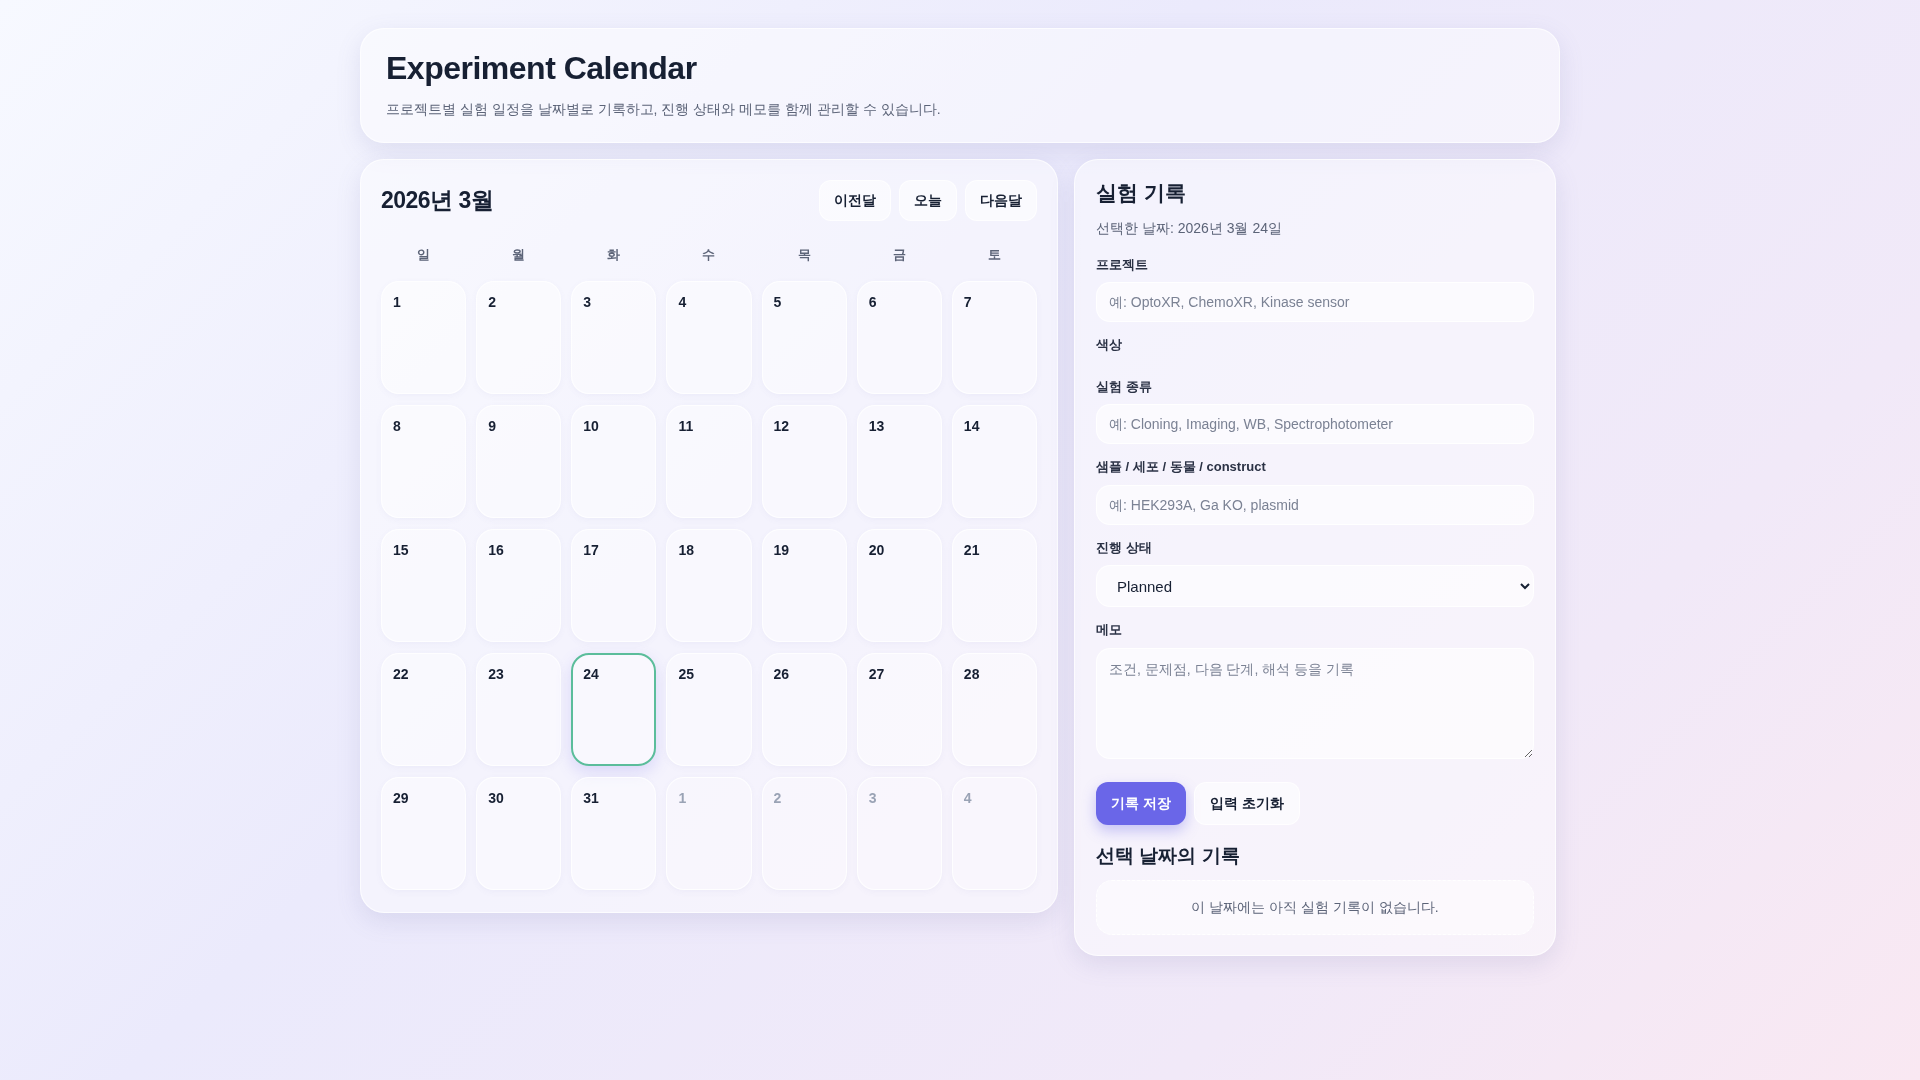  Describe the element at coordinates (709, 461) in the screenshot. I see `day-cell: 11` at that location.